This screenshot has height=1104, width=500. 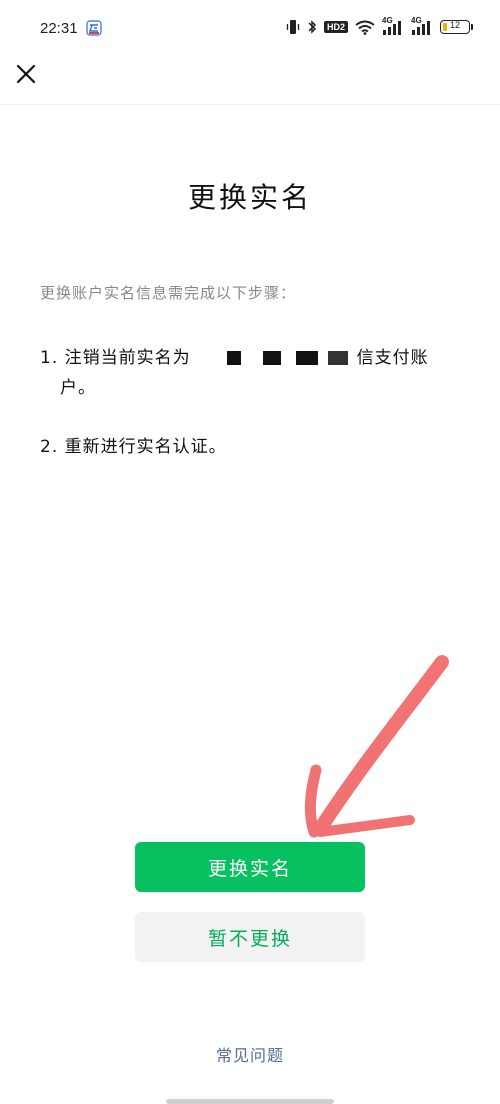 I want to click on close-icon, so click(x=26, y=74).